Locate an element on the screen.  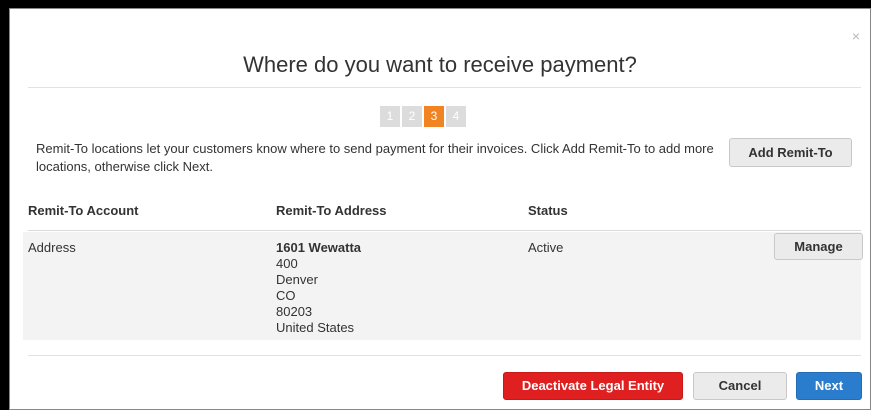
address-zip: 80203 is located at coordinates (294, 311).